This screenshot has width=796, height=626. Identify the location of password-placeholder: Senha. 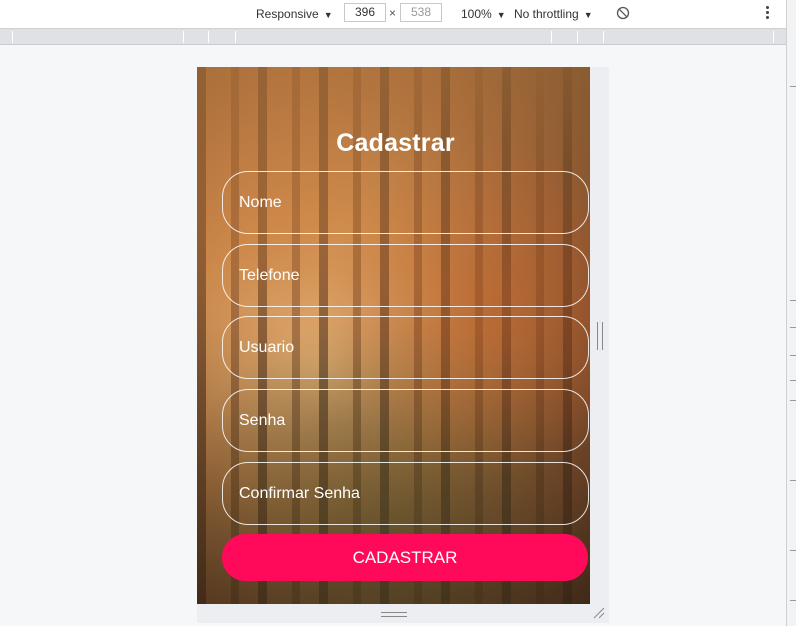
(262, 420).